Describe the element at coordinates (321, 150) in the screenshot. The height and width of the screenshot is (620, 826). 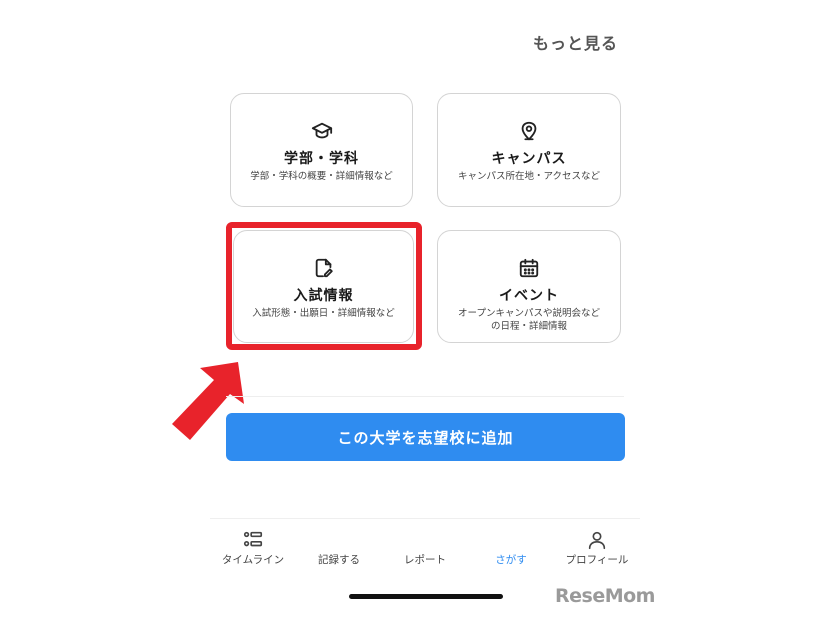
I see `card-faculty: 学部・学科 学部・学科の概要・詳細情報など` at that location.